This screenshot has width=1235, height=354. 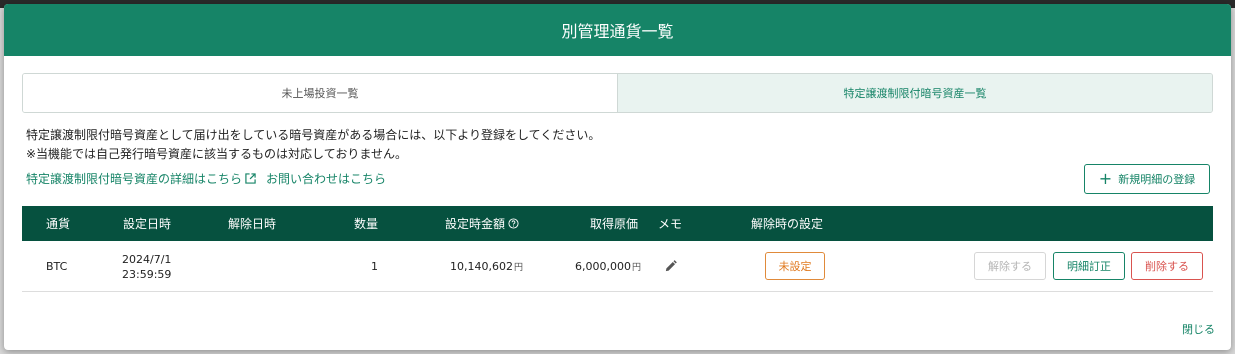 I want to click on cell-cost-value: 6,000,000, so click(x=603, y=266).